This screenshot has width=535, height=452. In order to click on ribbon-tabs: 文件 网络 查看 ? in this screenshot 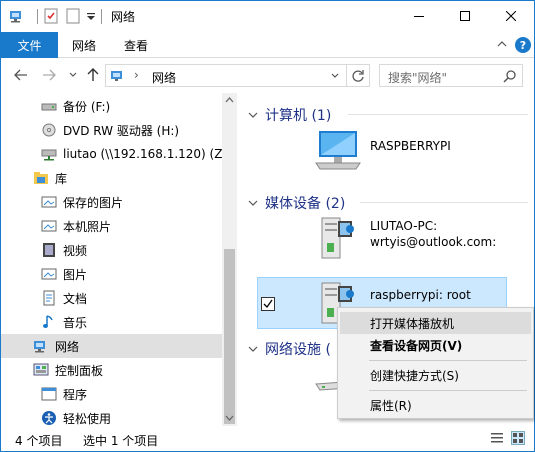, I will do `click(267, 45)`.